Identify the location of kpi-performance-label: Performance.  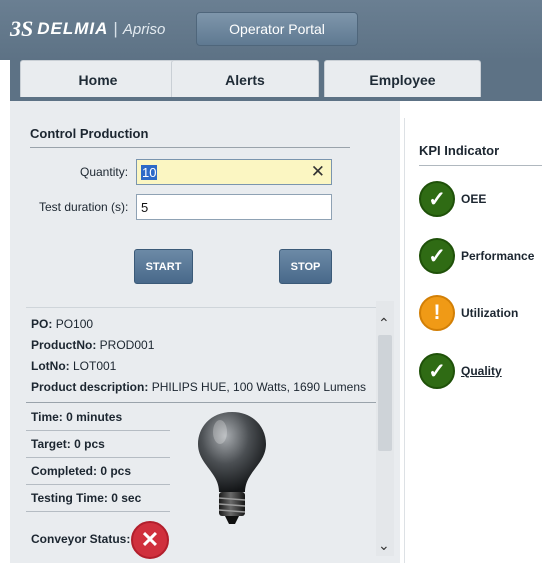
(498, 256).